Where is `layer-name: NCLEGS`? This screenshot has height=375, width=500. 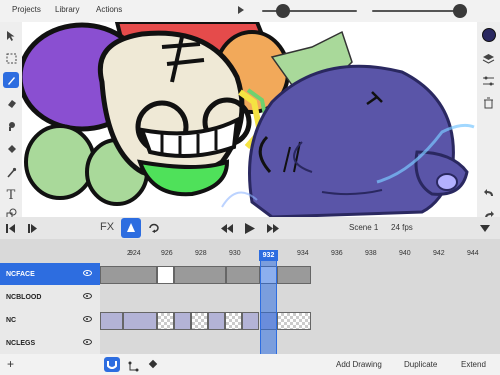
layer-name: NCLEGS is located at coordinates (21, 343).